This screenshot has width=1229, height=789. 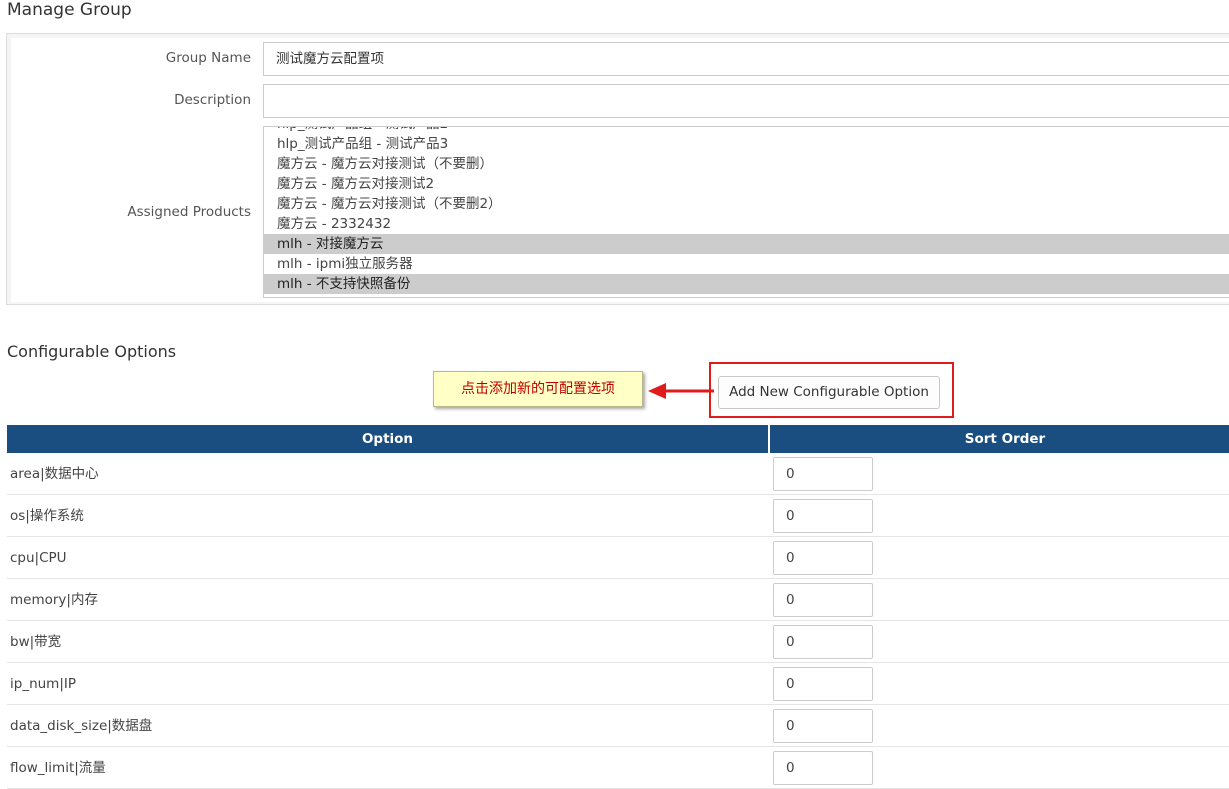 I want to click on table-row: memory|内存 0, so click(x=618, y=600).